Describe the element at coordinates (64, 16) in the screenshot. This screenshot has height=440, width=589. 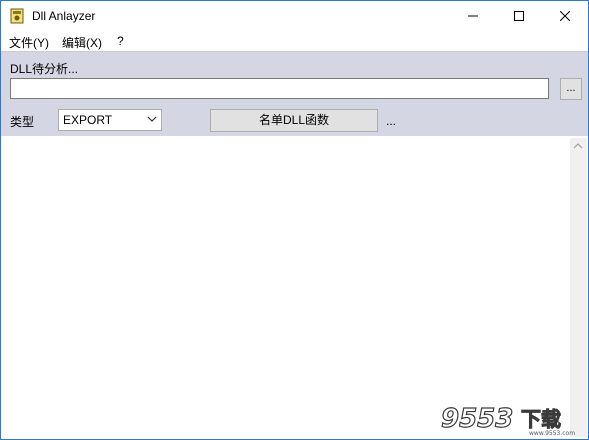
I see `window-title: Dll Anlayzer` at that location.